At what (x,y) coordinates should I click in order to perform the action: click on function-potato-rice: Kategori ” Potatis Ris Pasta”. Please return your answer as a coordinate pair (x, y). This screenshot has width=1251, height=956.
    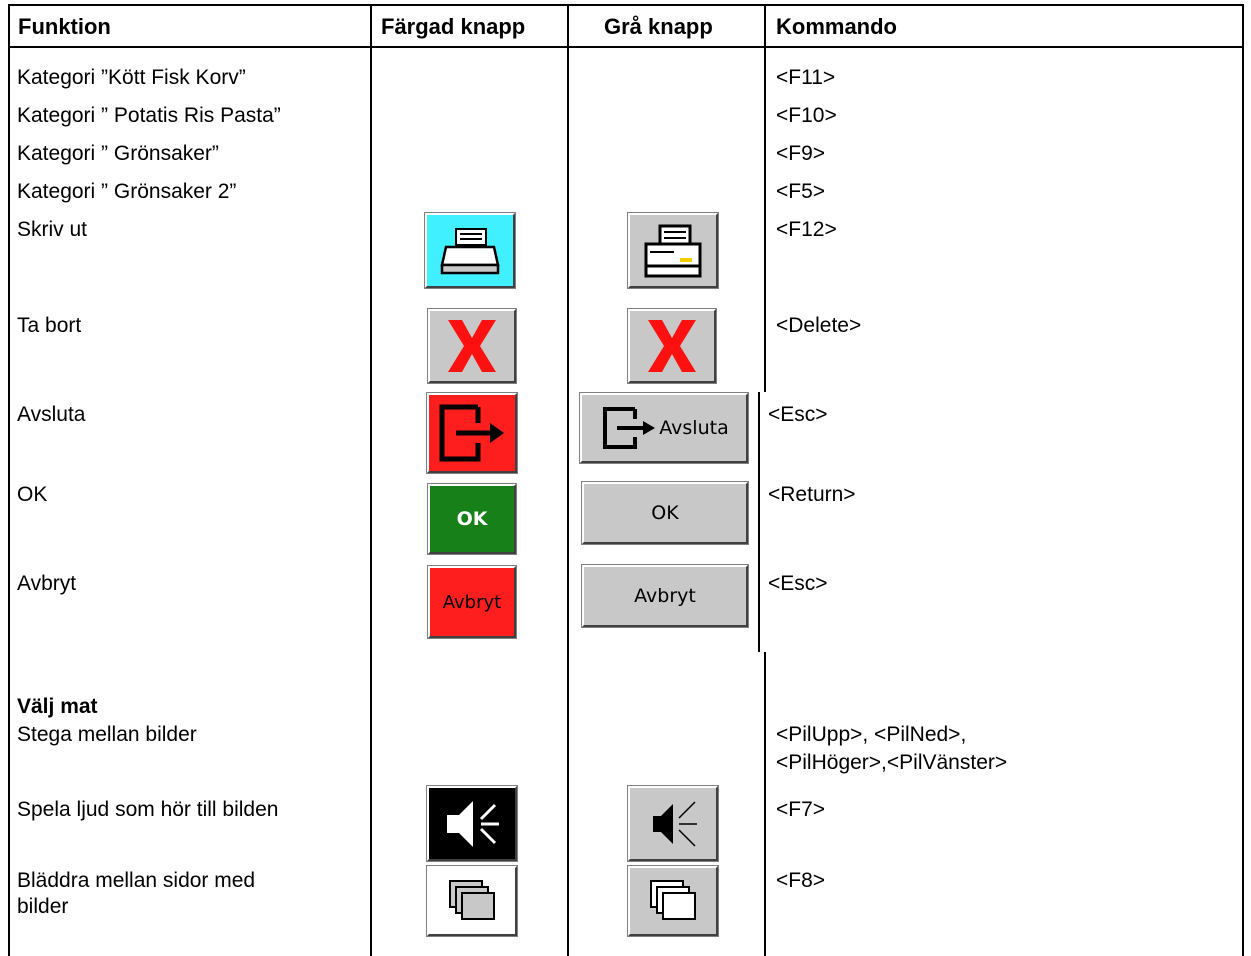
    Looking at the image, I should click on (149, 115).